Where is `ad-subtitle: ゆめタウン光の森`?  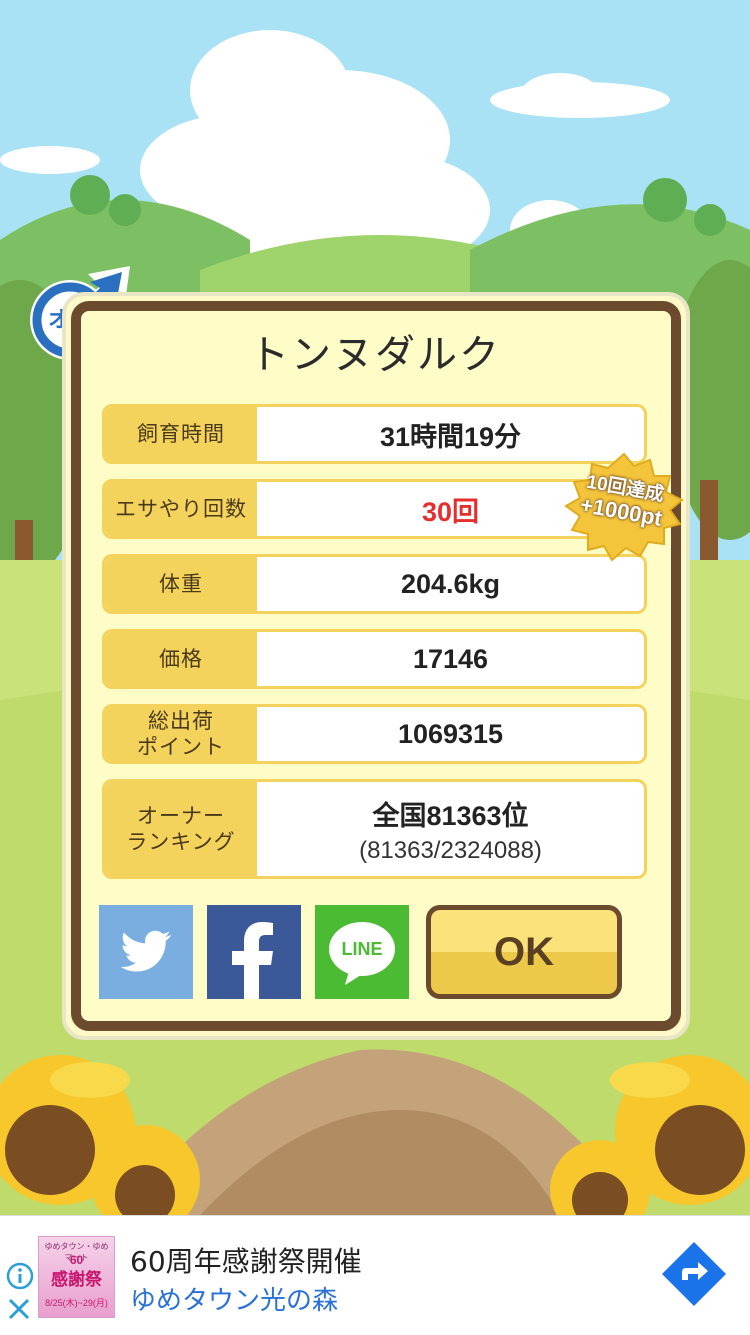
ad-subtitle: ゆめタウン光の森 is located at coordinates (234, 1298).